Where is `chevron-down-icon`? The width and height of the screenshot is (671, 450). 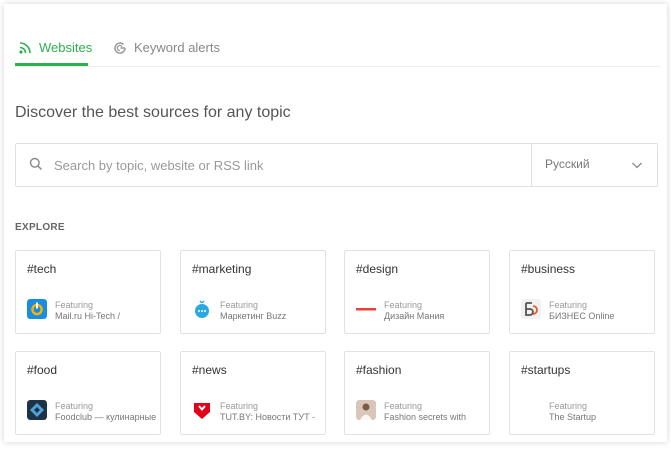 chevron-down-icon is located at coordinates (637, 167).